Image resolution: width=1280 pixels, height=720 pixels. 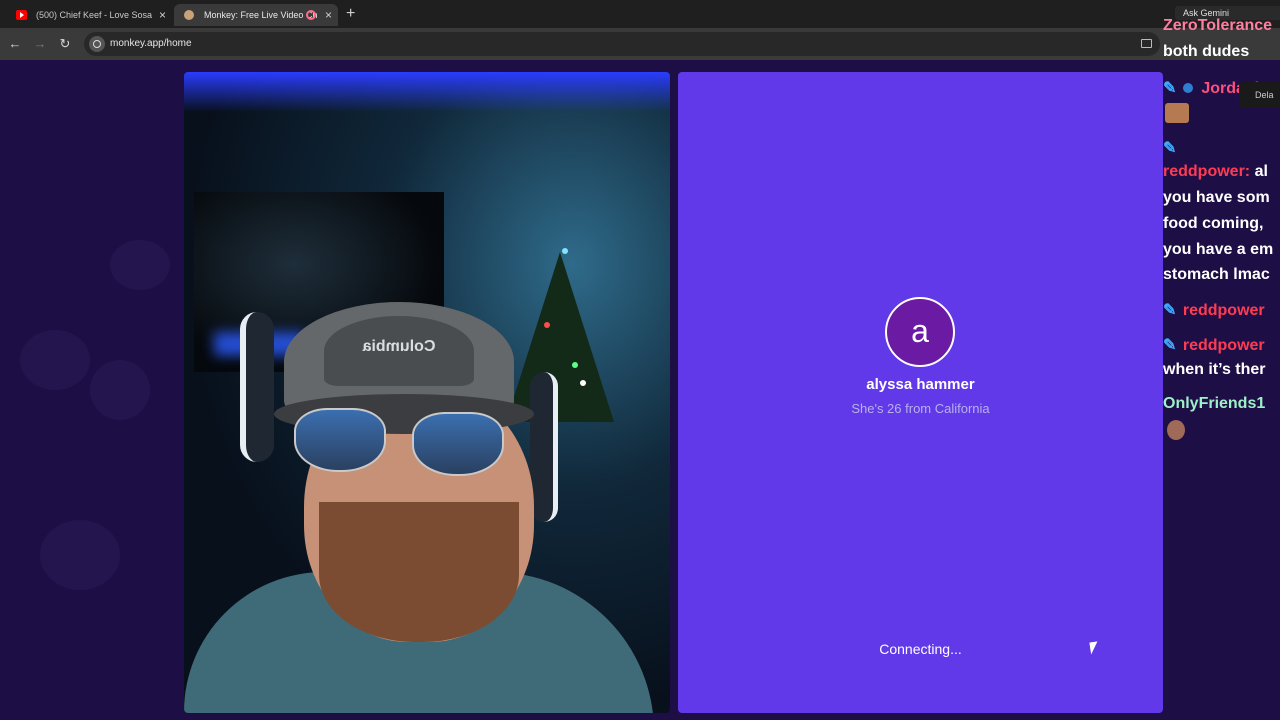 I want to click on peer-info: She's 26 from California, so click(x=920, y=408).